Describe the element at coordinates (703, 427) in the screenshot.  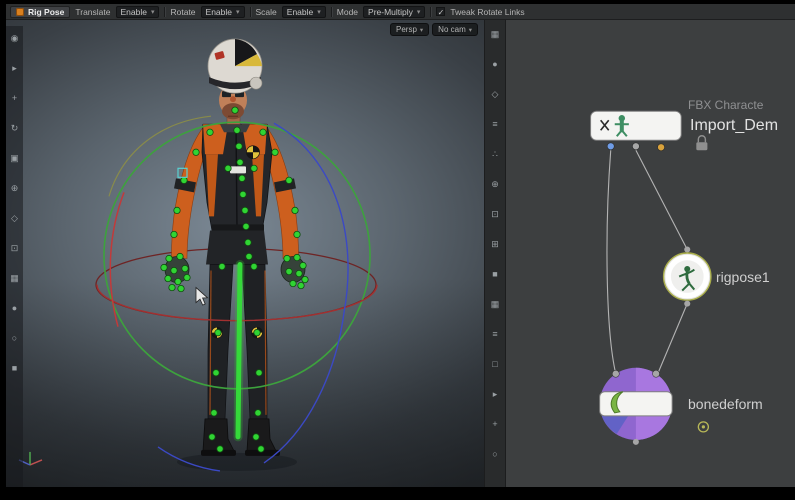
I see `display-flag-icon` at that location.